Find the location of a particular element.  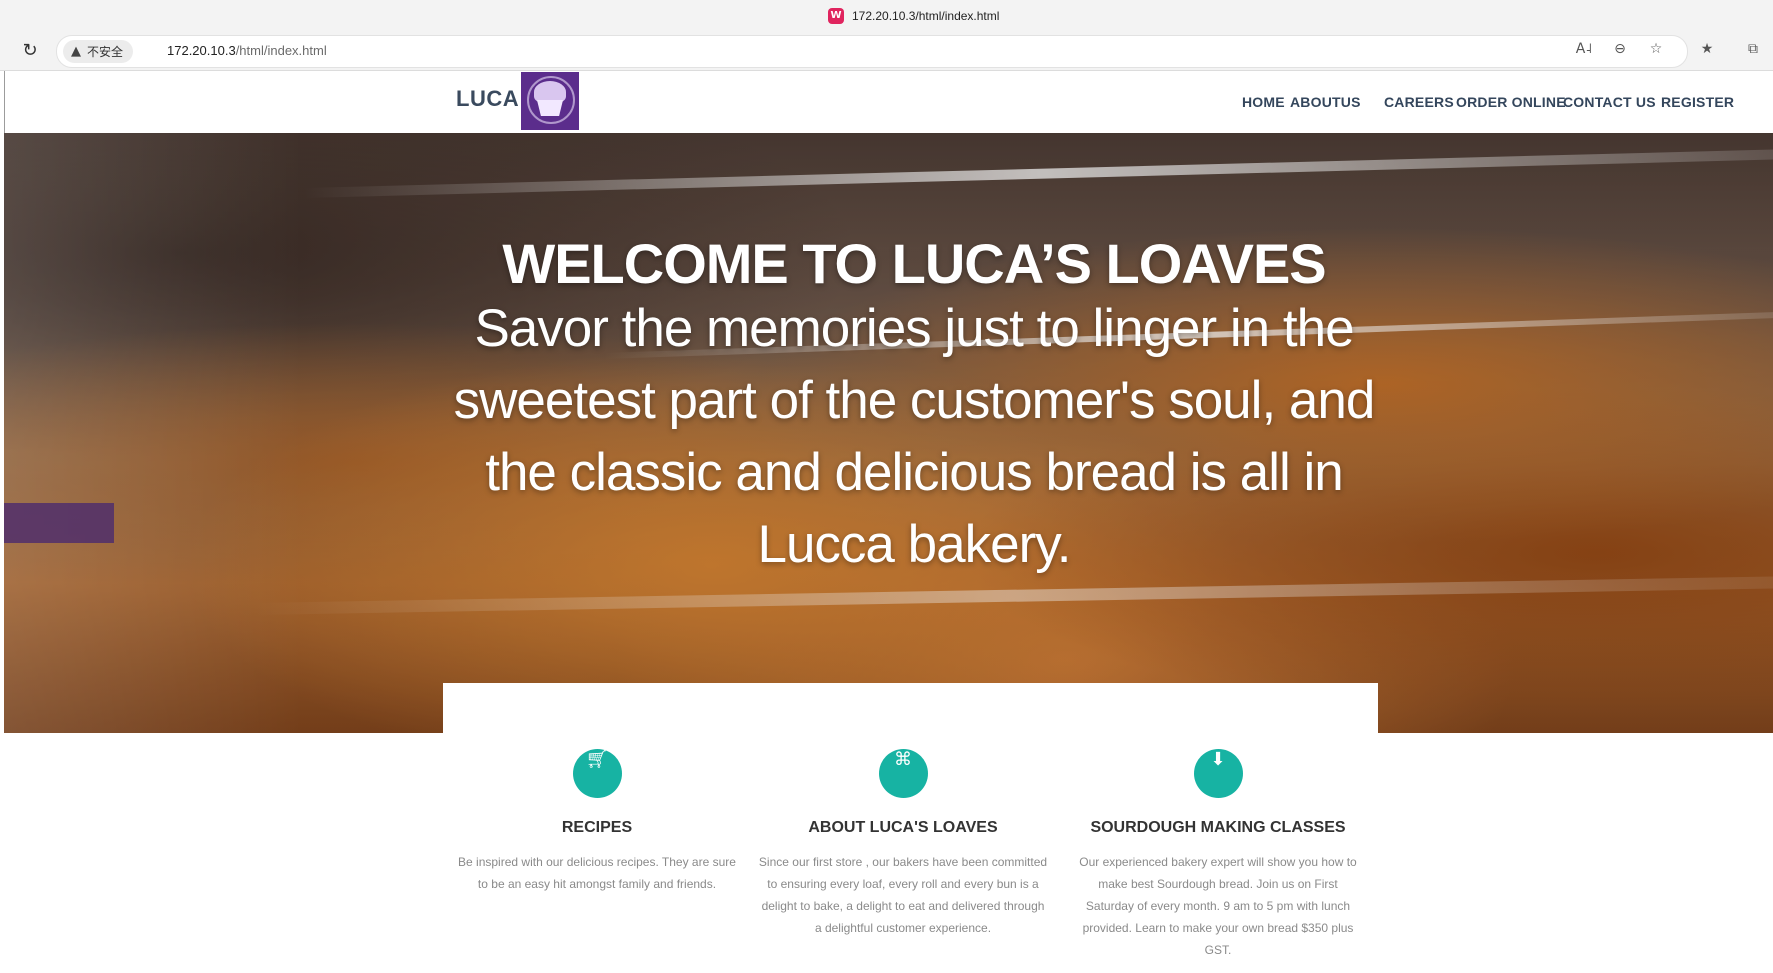

security-label: 不安全 is located at coordinates (105, 52).